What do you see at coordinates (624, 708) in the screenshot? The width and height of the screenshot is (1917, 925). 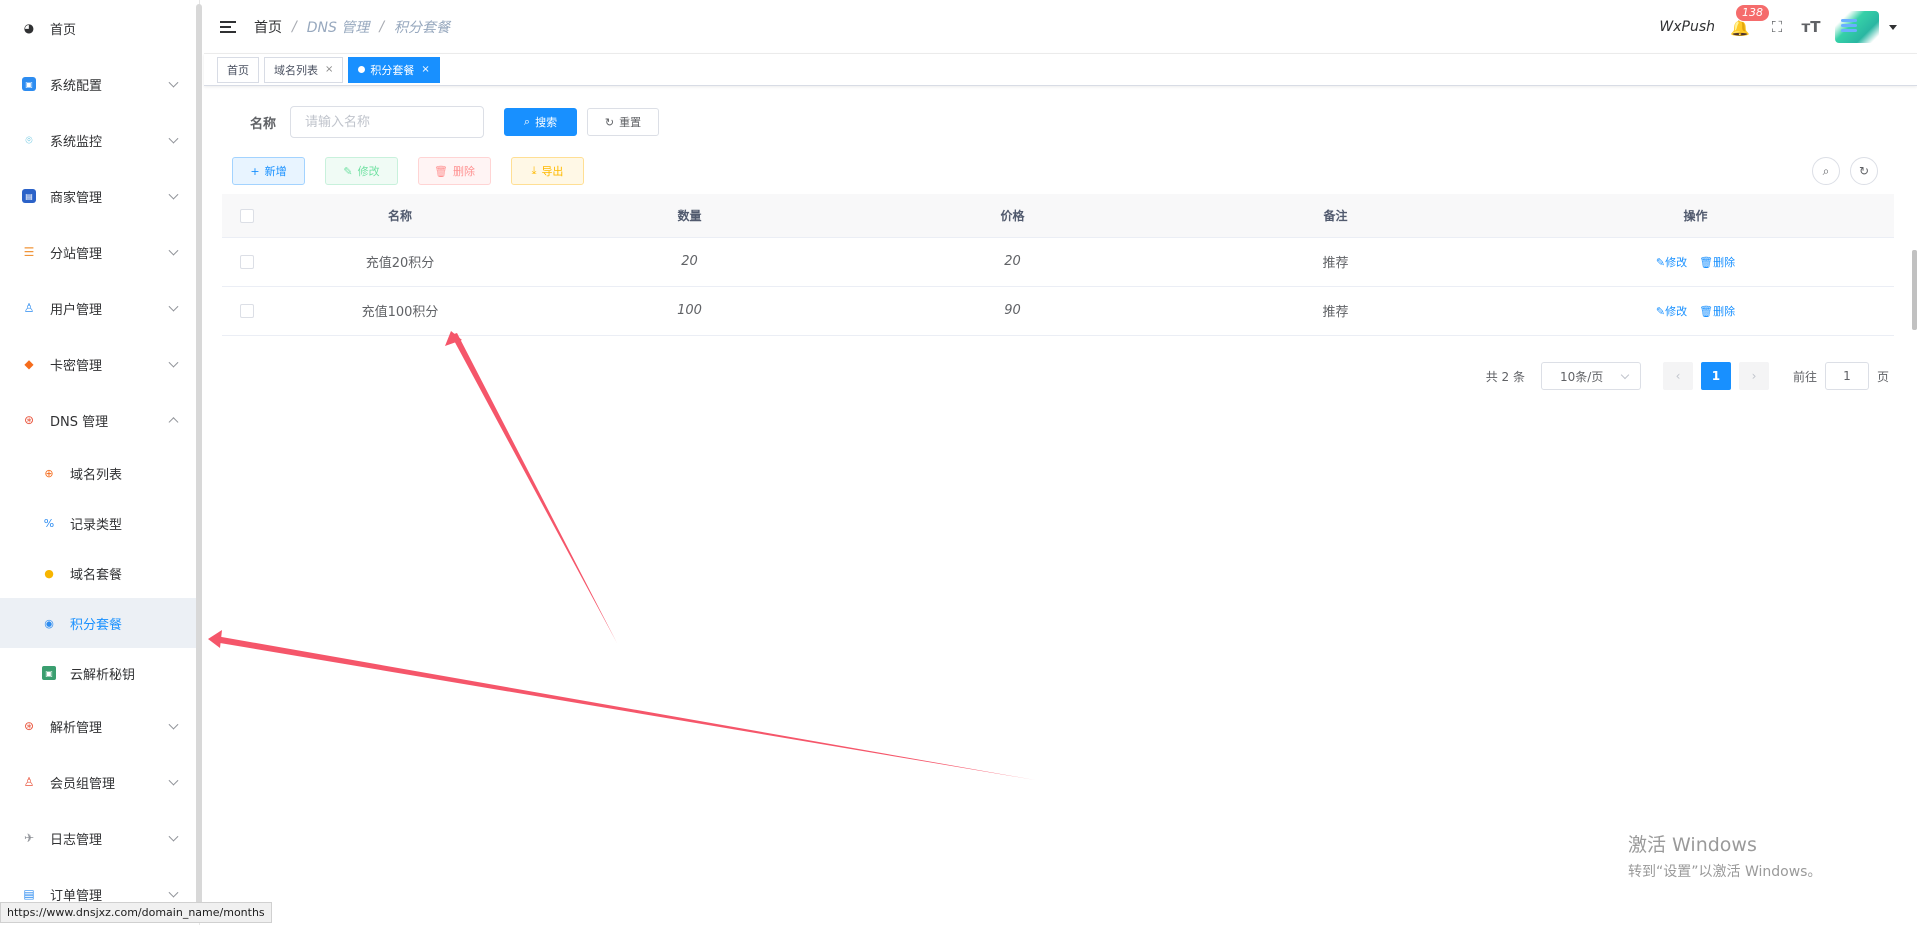 I see `arrow-to-sidebar-item` at bounding box center [624, 708].